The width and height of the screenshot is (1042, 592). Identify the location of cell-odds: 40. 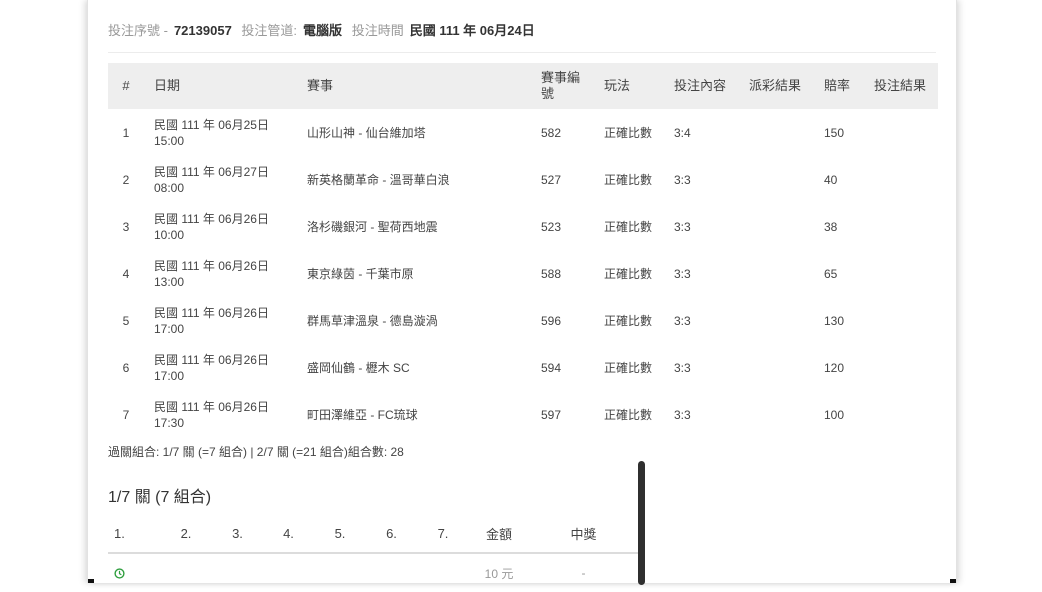
(831, 179).